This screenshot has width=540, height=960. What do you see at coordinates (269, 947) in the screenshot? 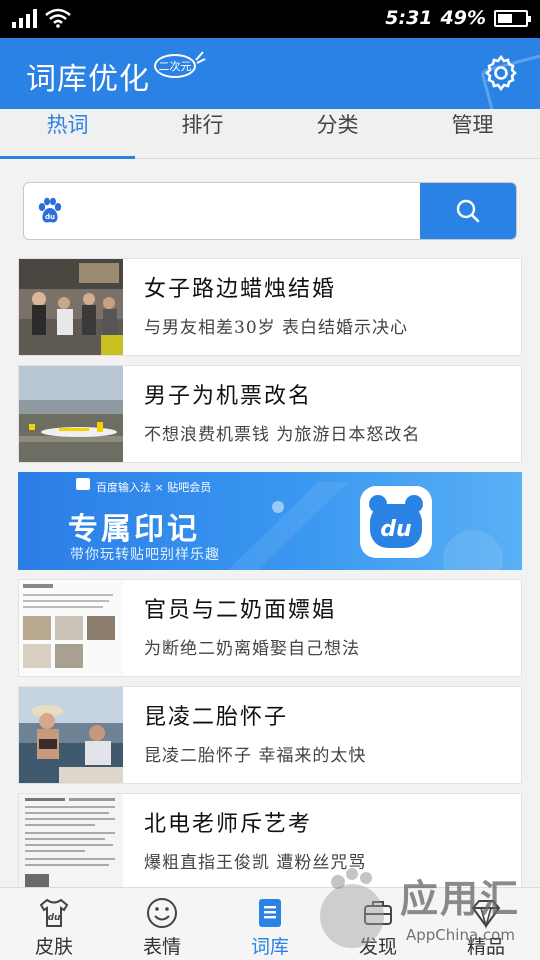
I see `nav-label: 词库` at bounding box center [269, 947].